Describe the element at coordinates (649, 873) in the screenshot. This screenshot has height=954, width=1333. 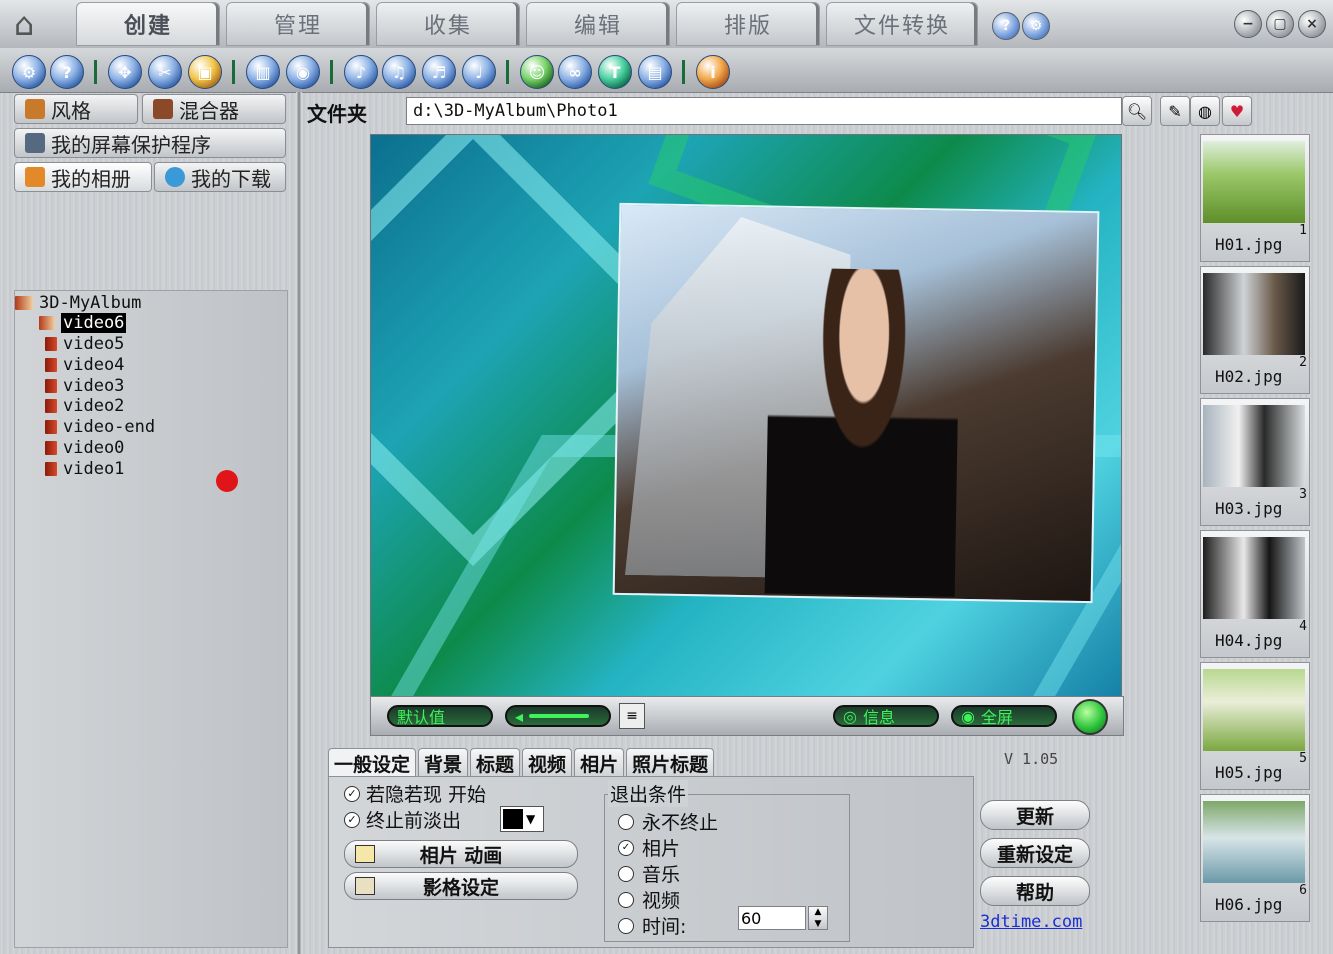
I see `exit-music-radio: 音乐` at that location.